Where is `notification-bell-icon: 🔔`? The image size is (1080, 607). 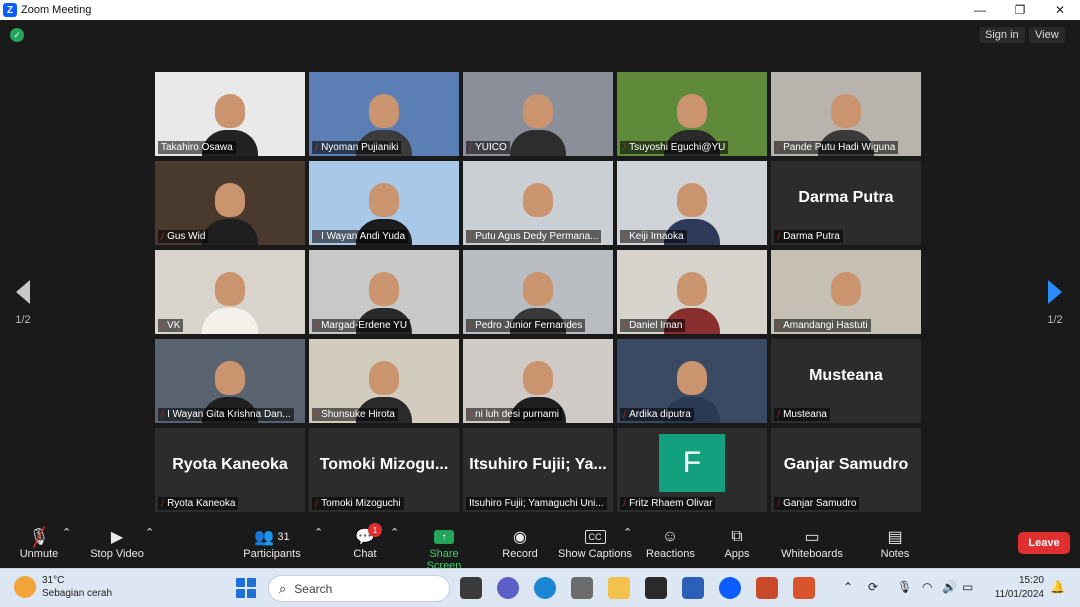 notification-bell-icon: 🔔 is located at coordinates (1057, 587).